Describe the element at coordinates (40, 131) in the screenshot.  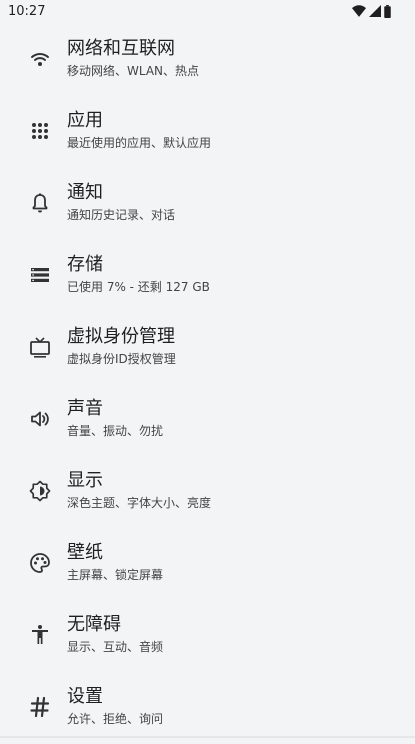
I see `apps-grid-icon` at that location.